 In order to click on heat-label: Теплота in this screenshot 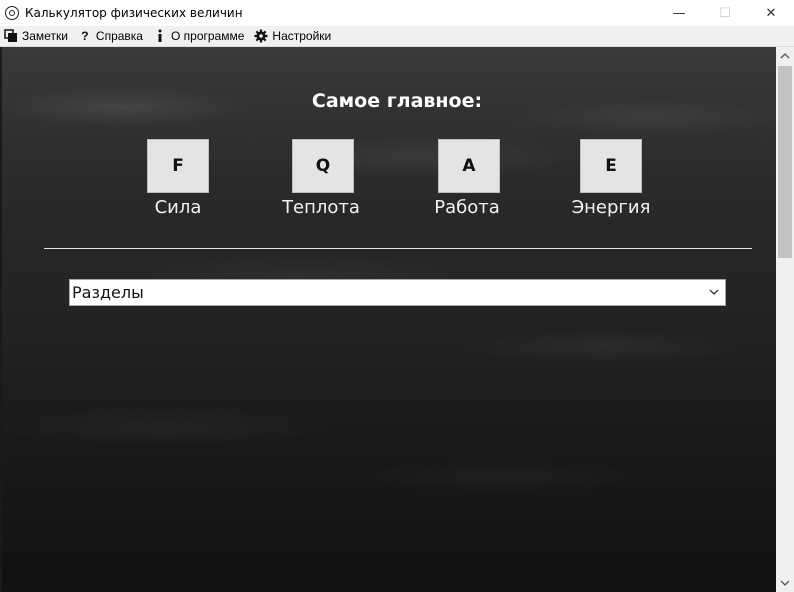, I will do `click(321, 207)`.